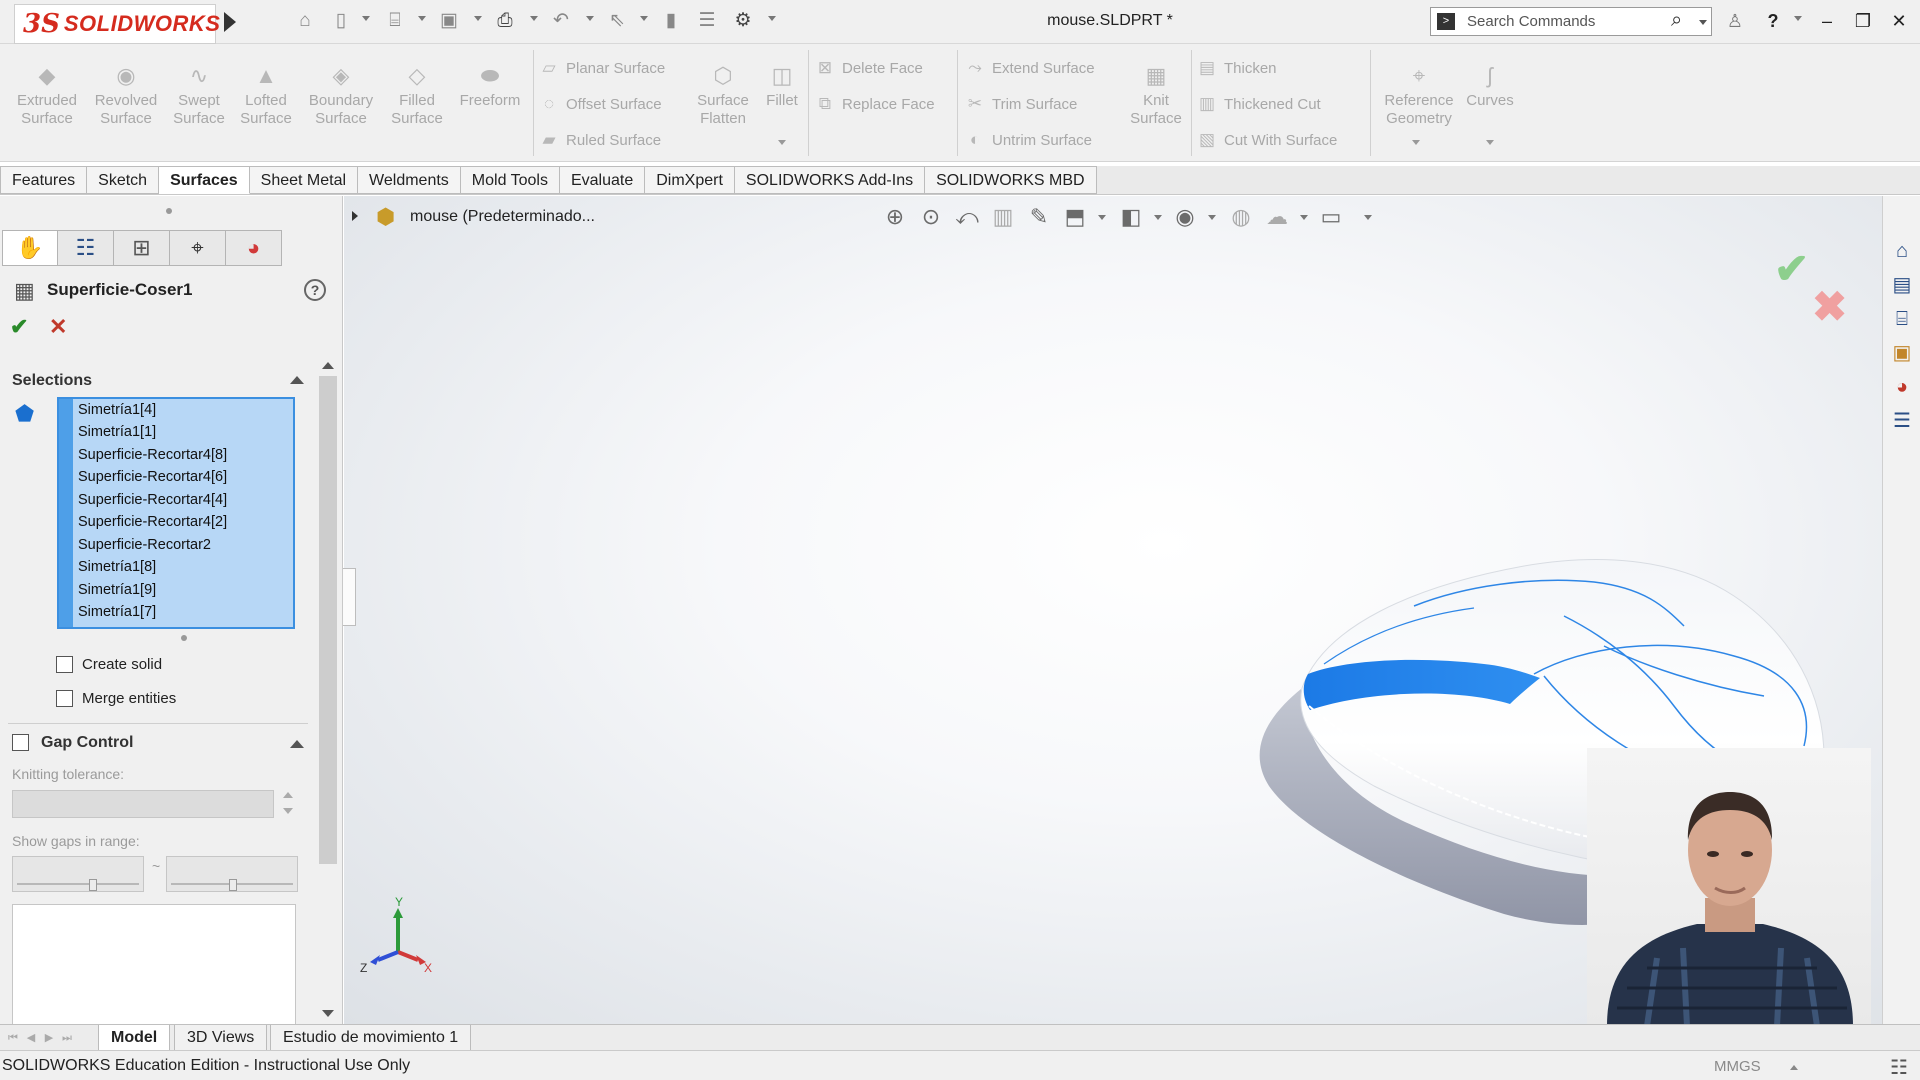  Describe the element at coordinates (1003, 217) in the screenshot. I see `section-view-icon: ▥` at that location.